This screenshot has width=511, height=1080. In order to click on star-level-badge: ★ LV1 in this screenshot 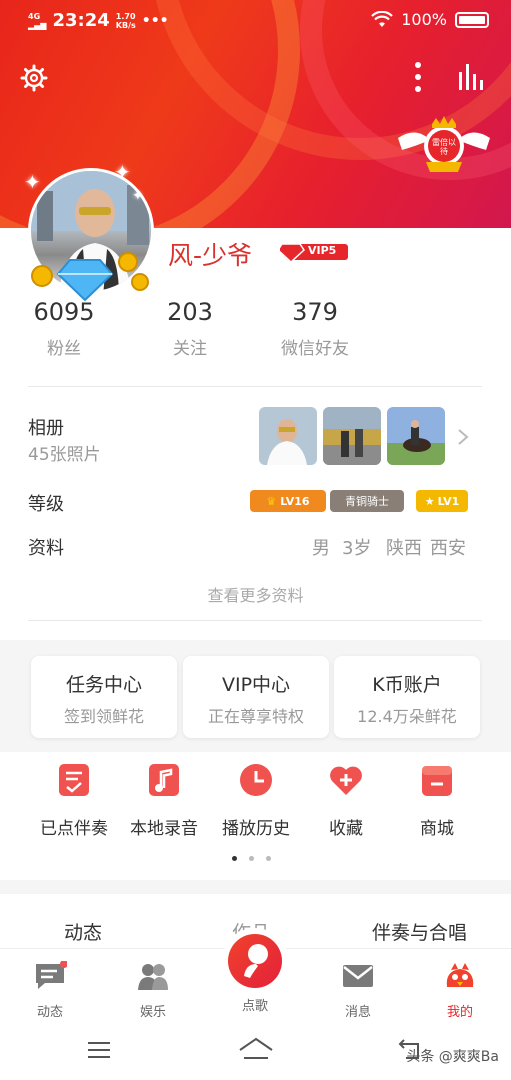, I will do `click(442, 501)`.